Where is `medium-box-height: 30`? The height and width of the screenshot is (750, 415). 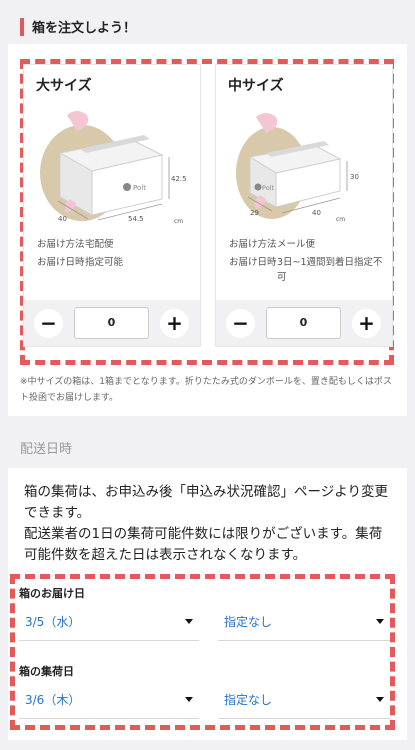
medium-box-height: 30 is located at coordinates (354, 177).